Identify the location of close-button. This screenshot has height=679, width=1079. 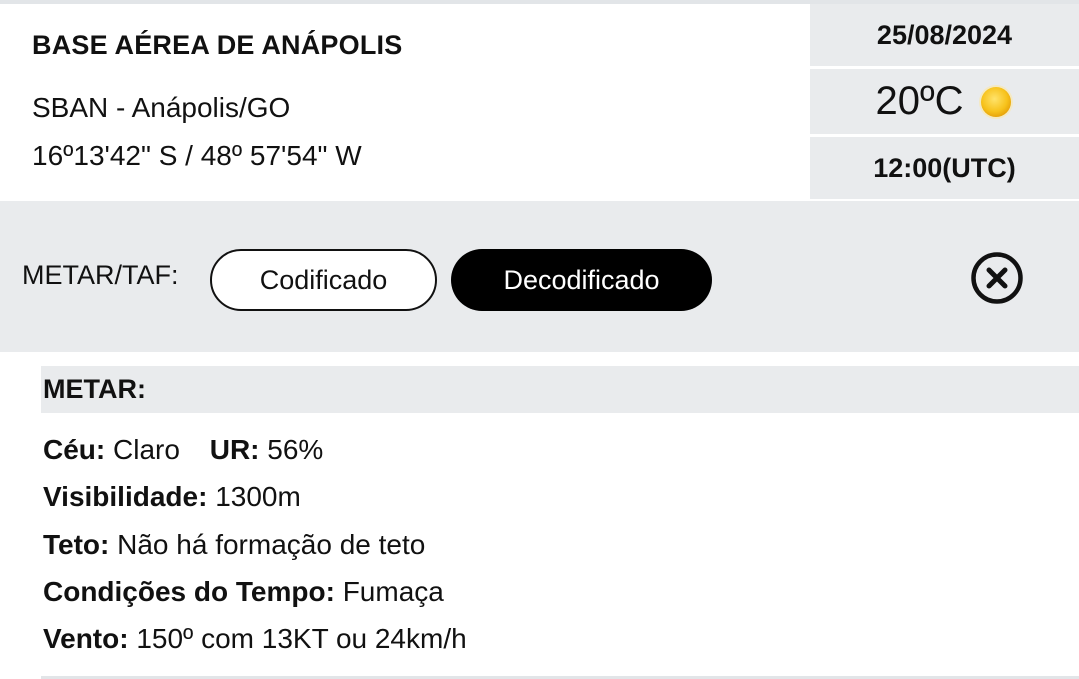
(997, 278).